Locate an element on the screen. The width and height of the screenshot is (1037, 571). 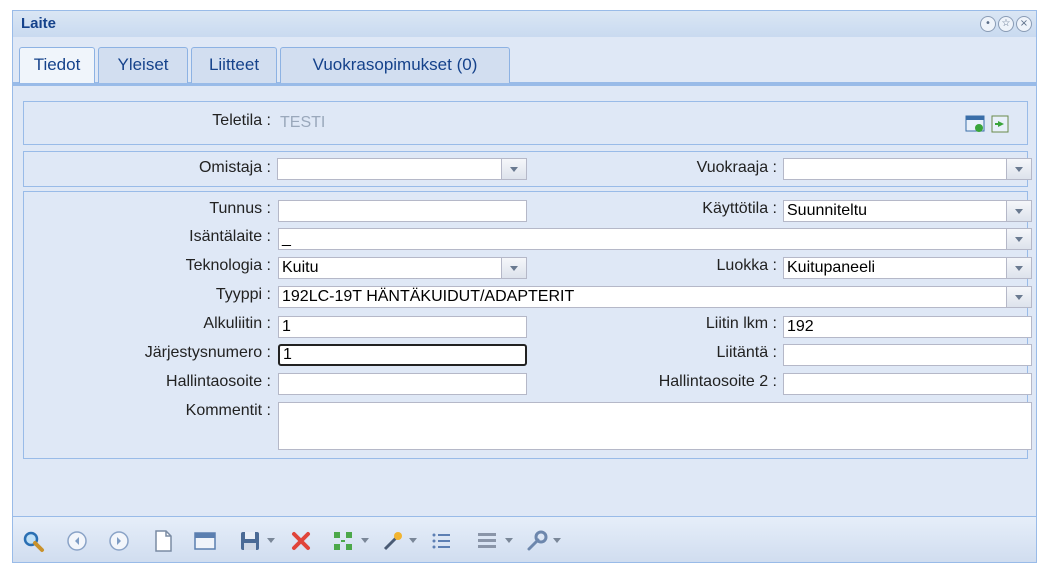
omistaja-combo is located at coordinates (402, 169).